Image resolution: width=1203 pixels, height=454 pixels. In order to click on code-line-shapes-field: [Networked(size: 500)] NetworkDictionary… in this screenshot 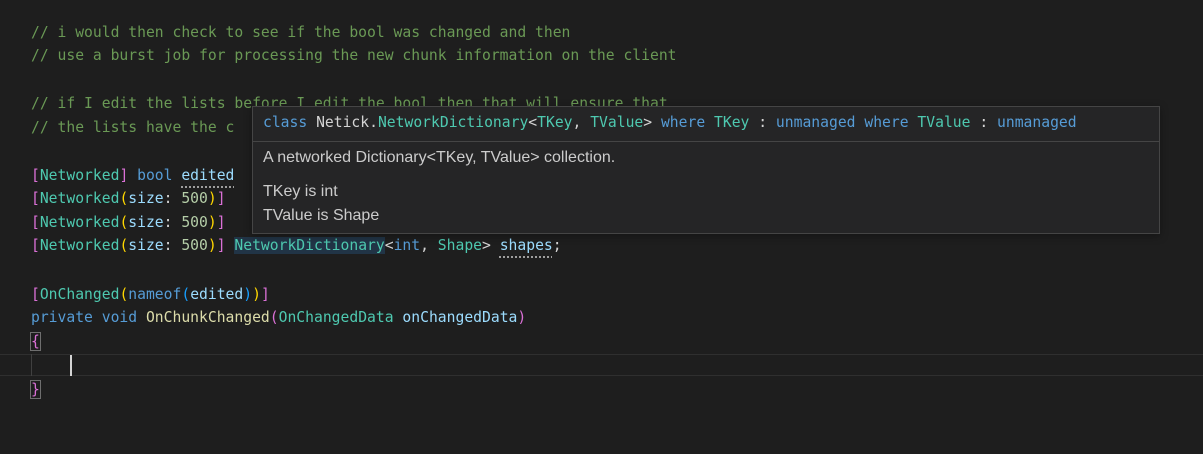, I will do `click(296, 245)`.